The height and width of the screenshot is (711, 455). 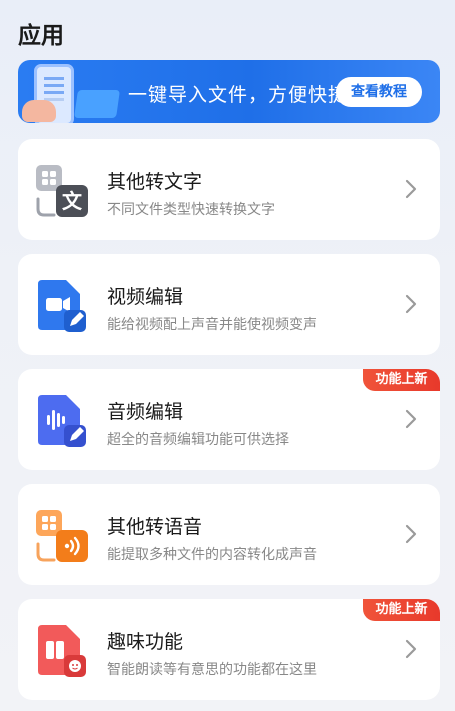 I want to click on banner-text: 一键导入文件，方便快捷, so click(x=238, y=95).